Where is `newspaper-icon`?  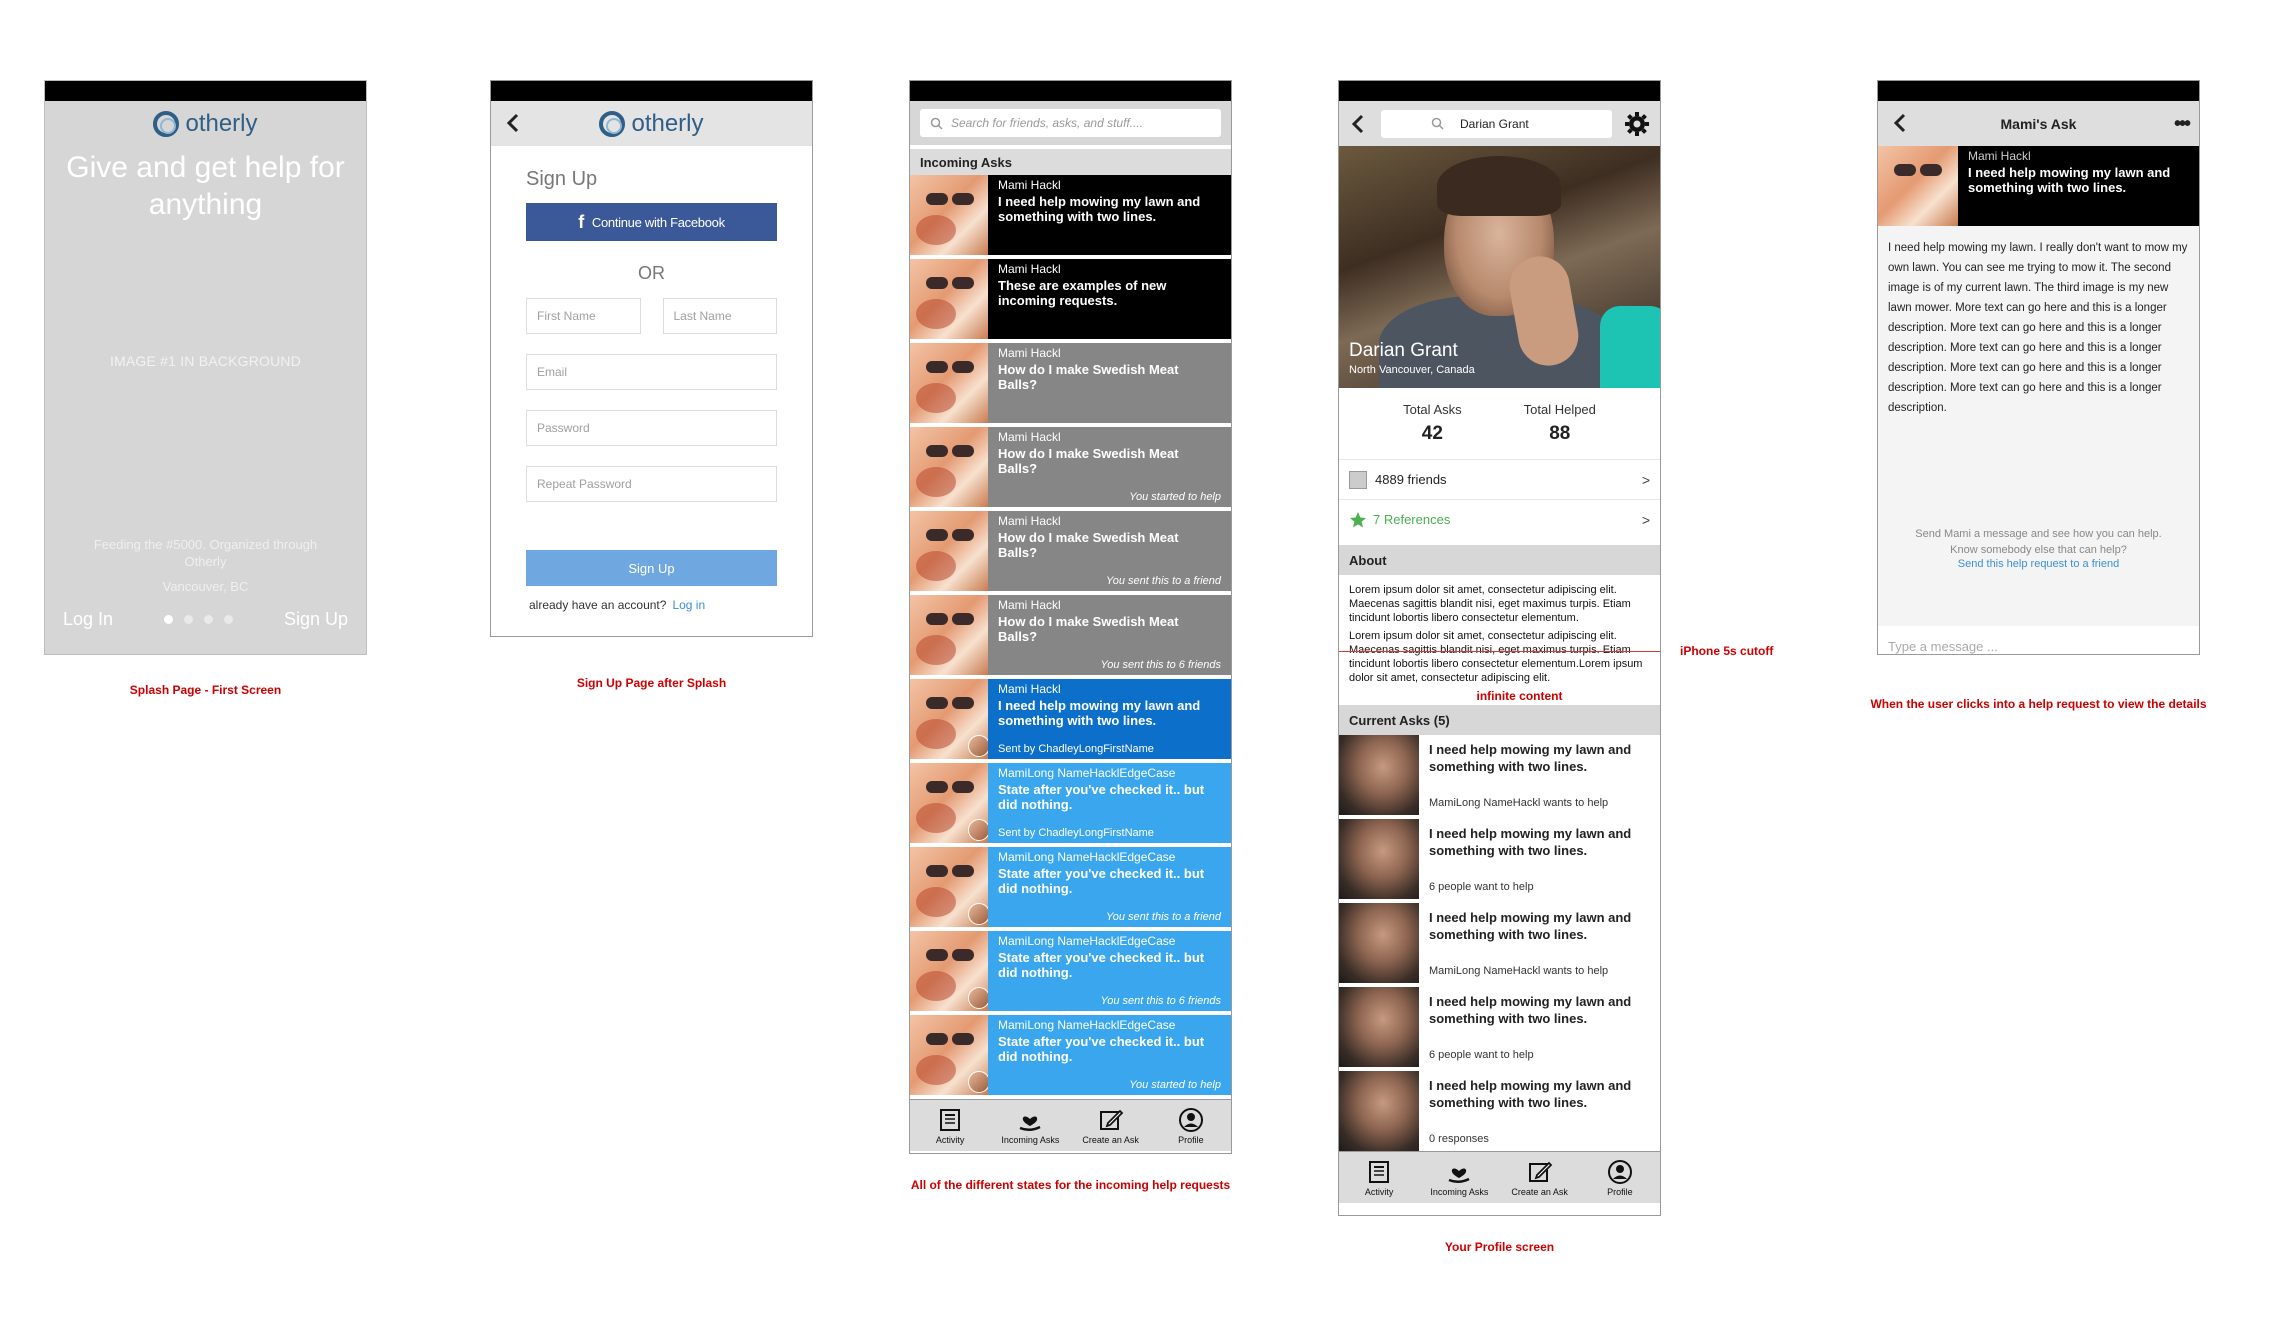 newspaper-icon is located at coordinates (950, 1119).